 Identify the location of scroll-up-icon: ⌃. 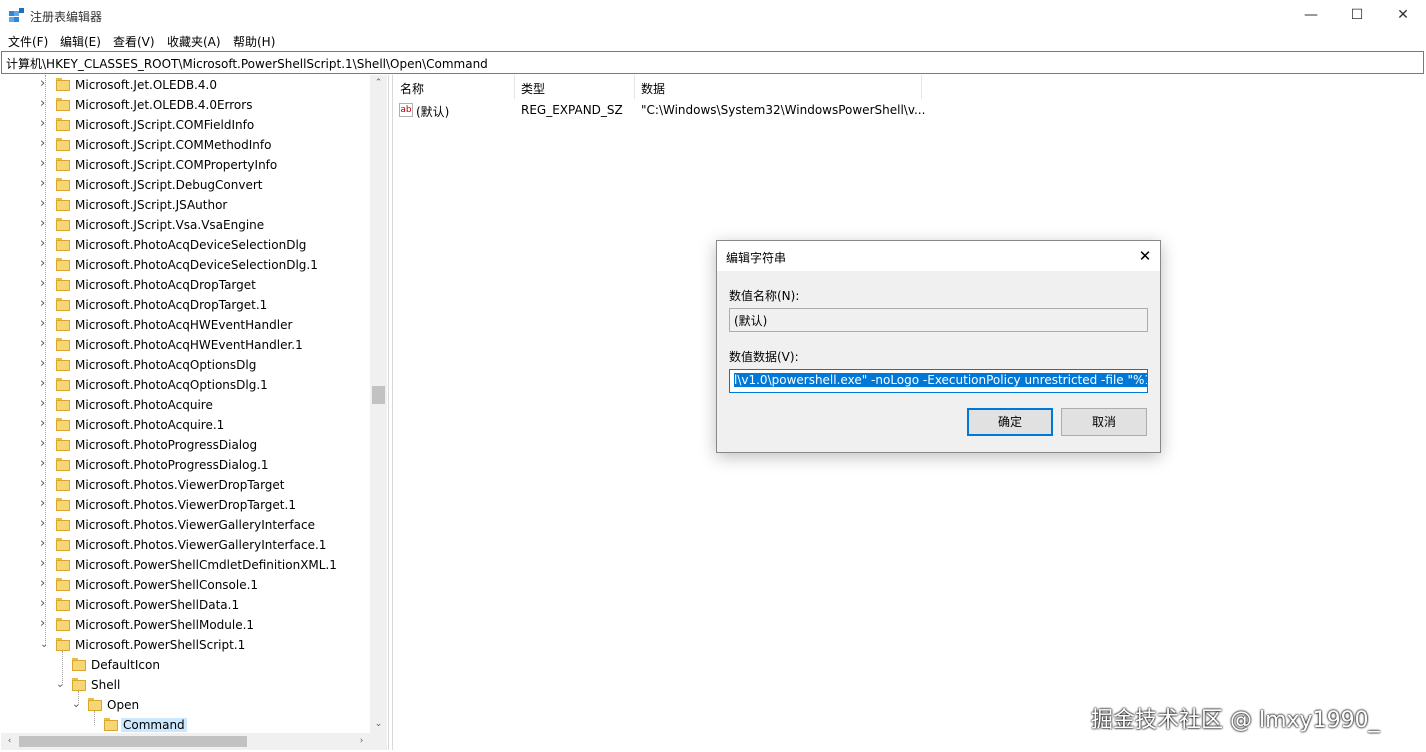
(378, 83).